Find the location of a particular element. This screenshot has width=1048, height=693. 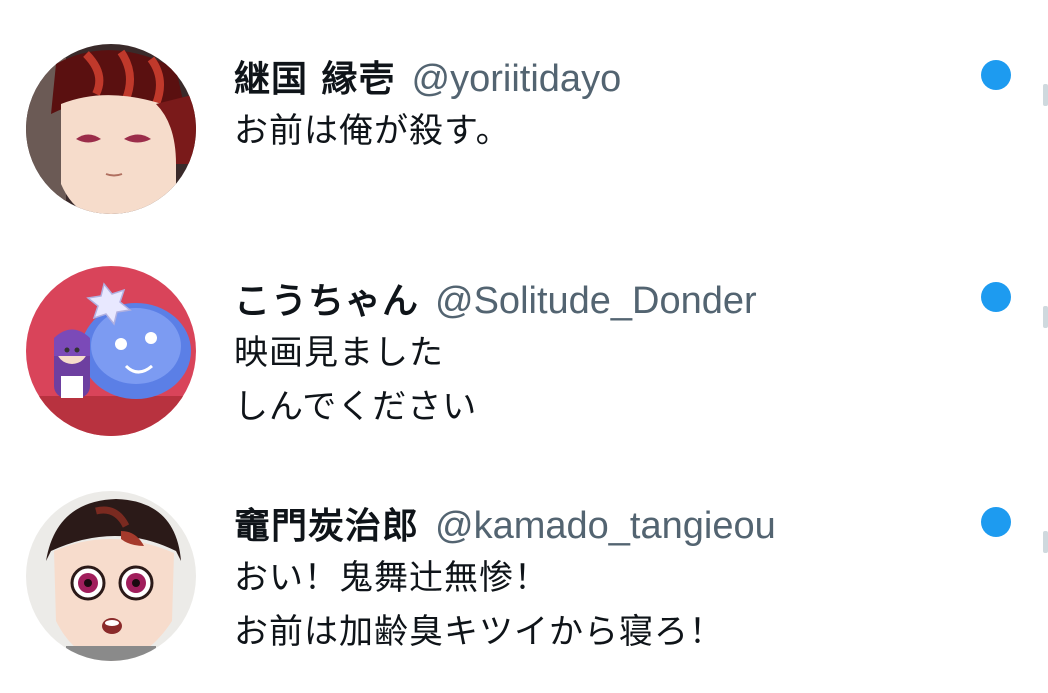

display-name: 竈門炭治郎 is located at coordinates (327, 526).